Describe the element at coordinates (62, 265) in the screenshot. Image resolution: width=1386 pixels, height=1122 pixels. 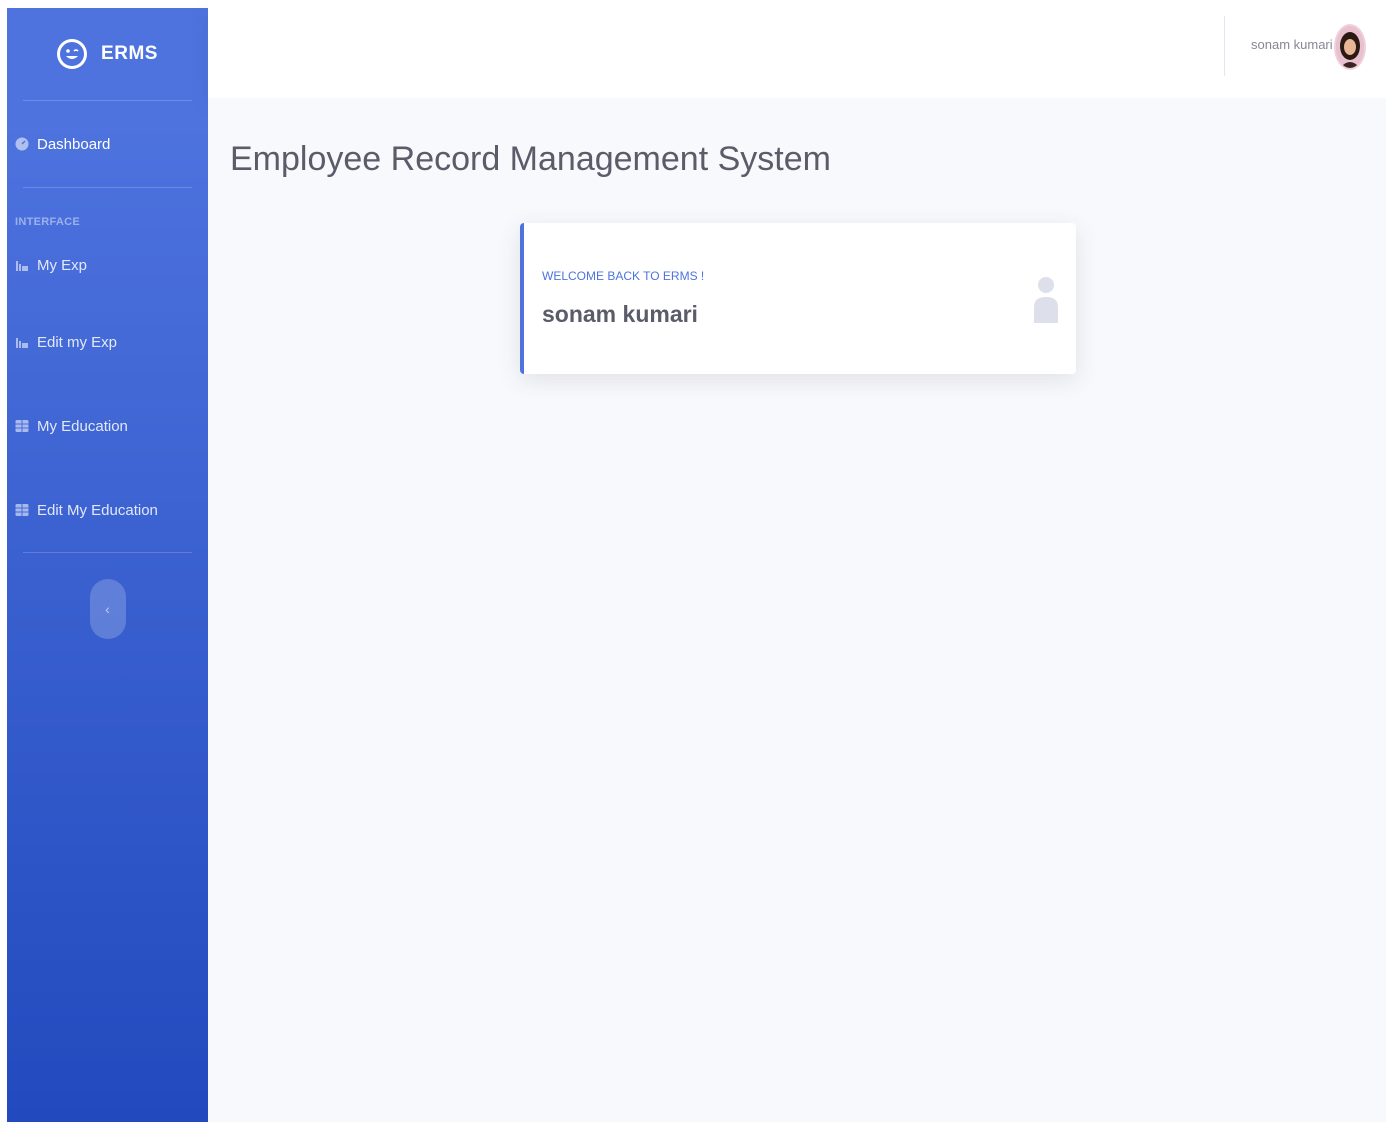
I see `sidebar-item-label: My Exp` at that location.